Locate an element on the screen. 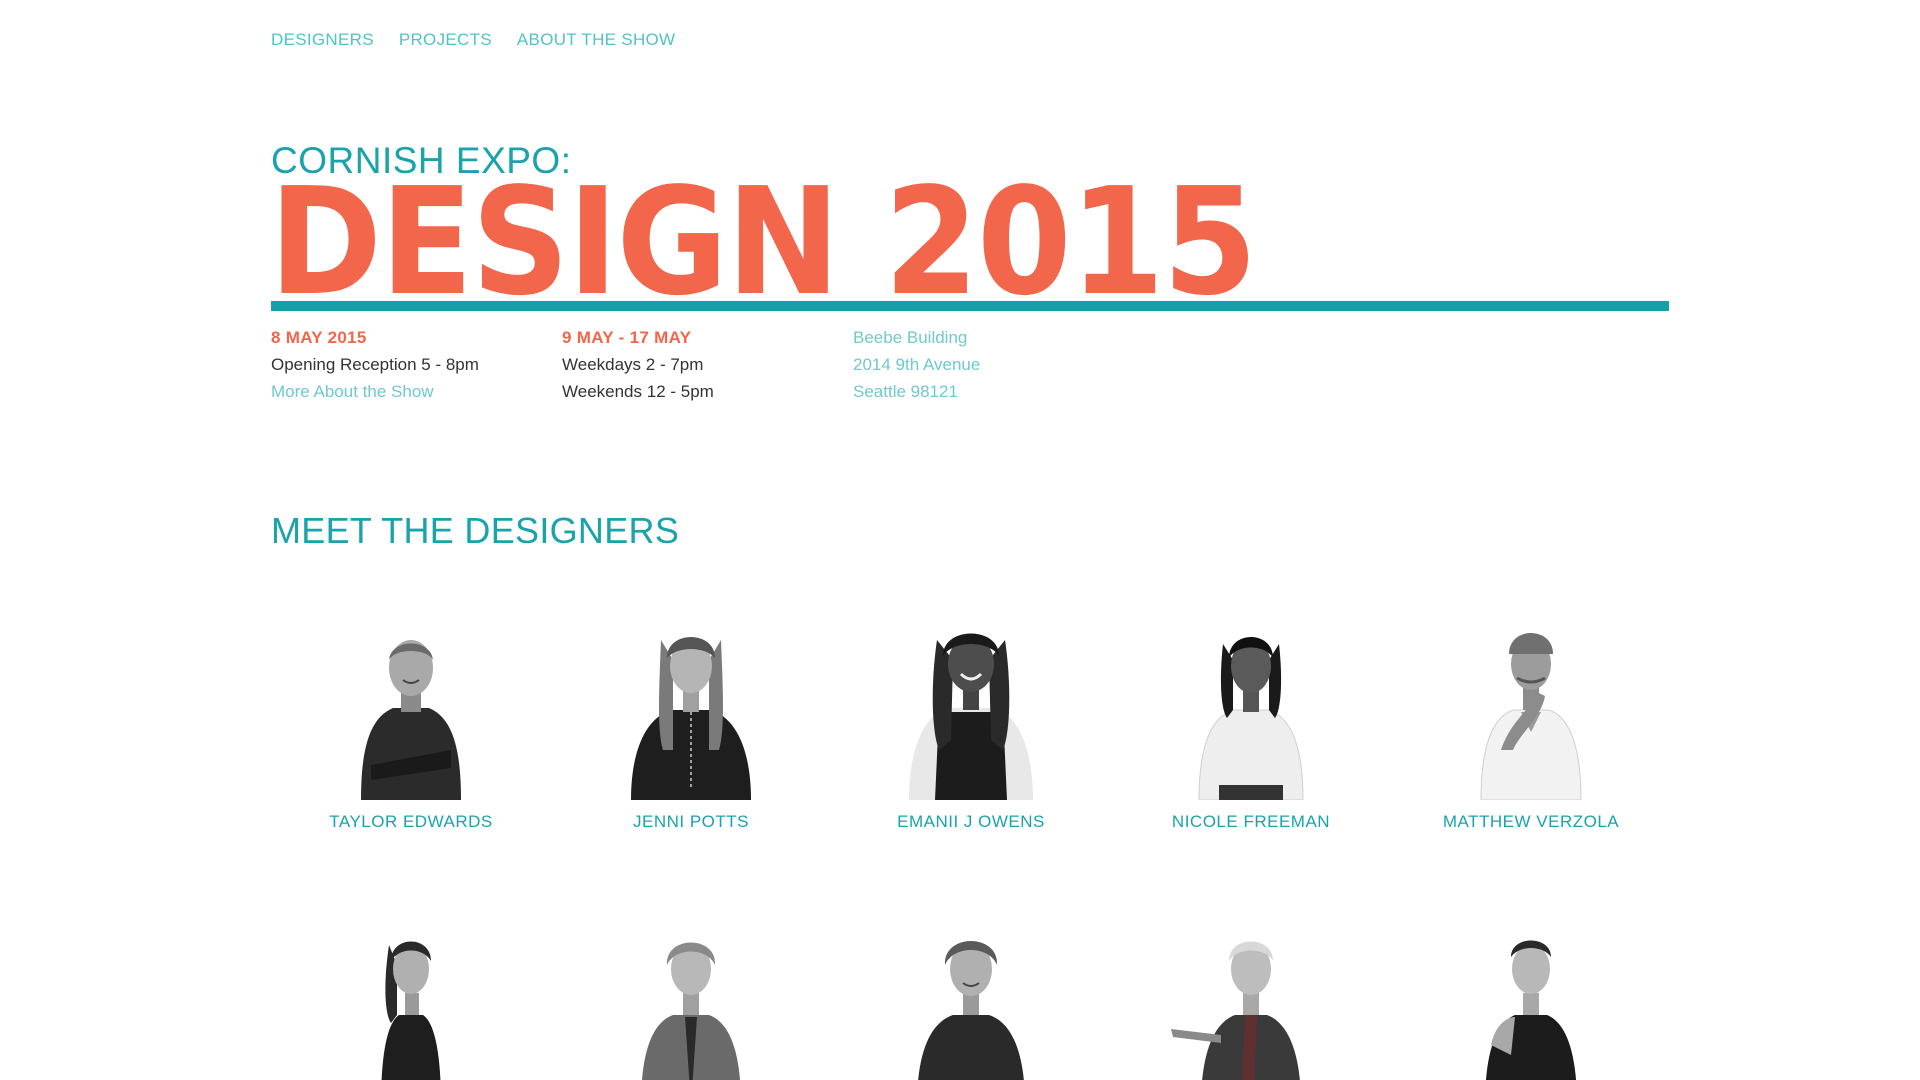  run-dates: 9 MAY - 17 MAY is located at coordinates (627, 337).